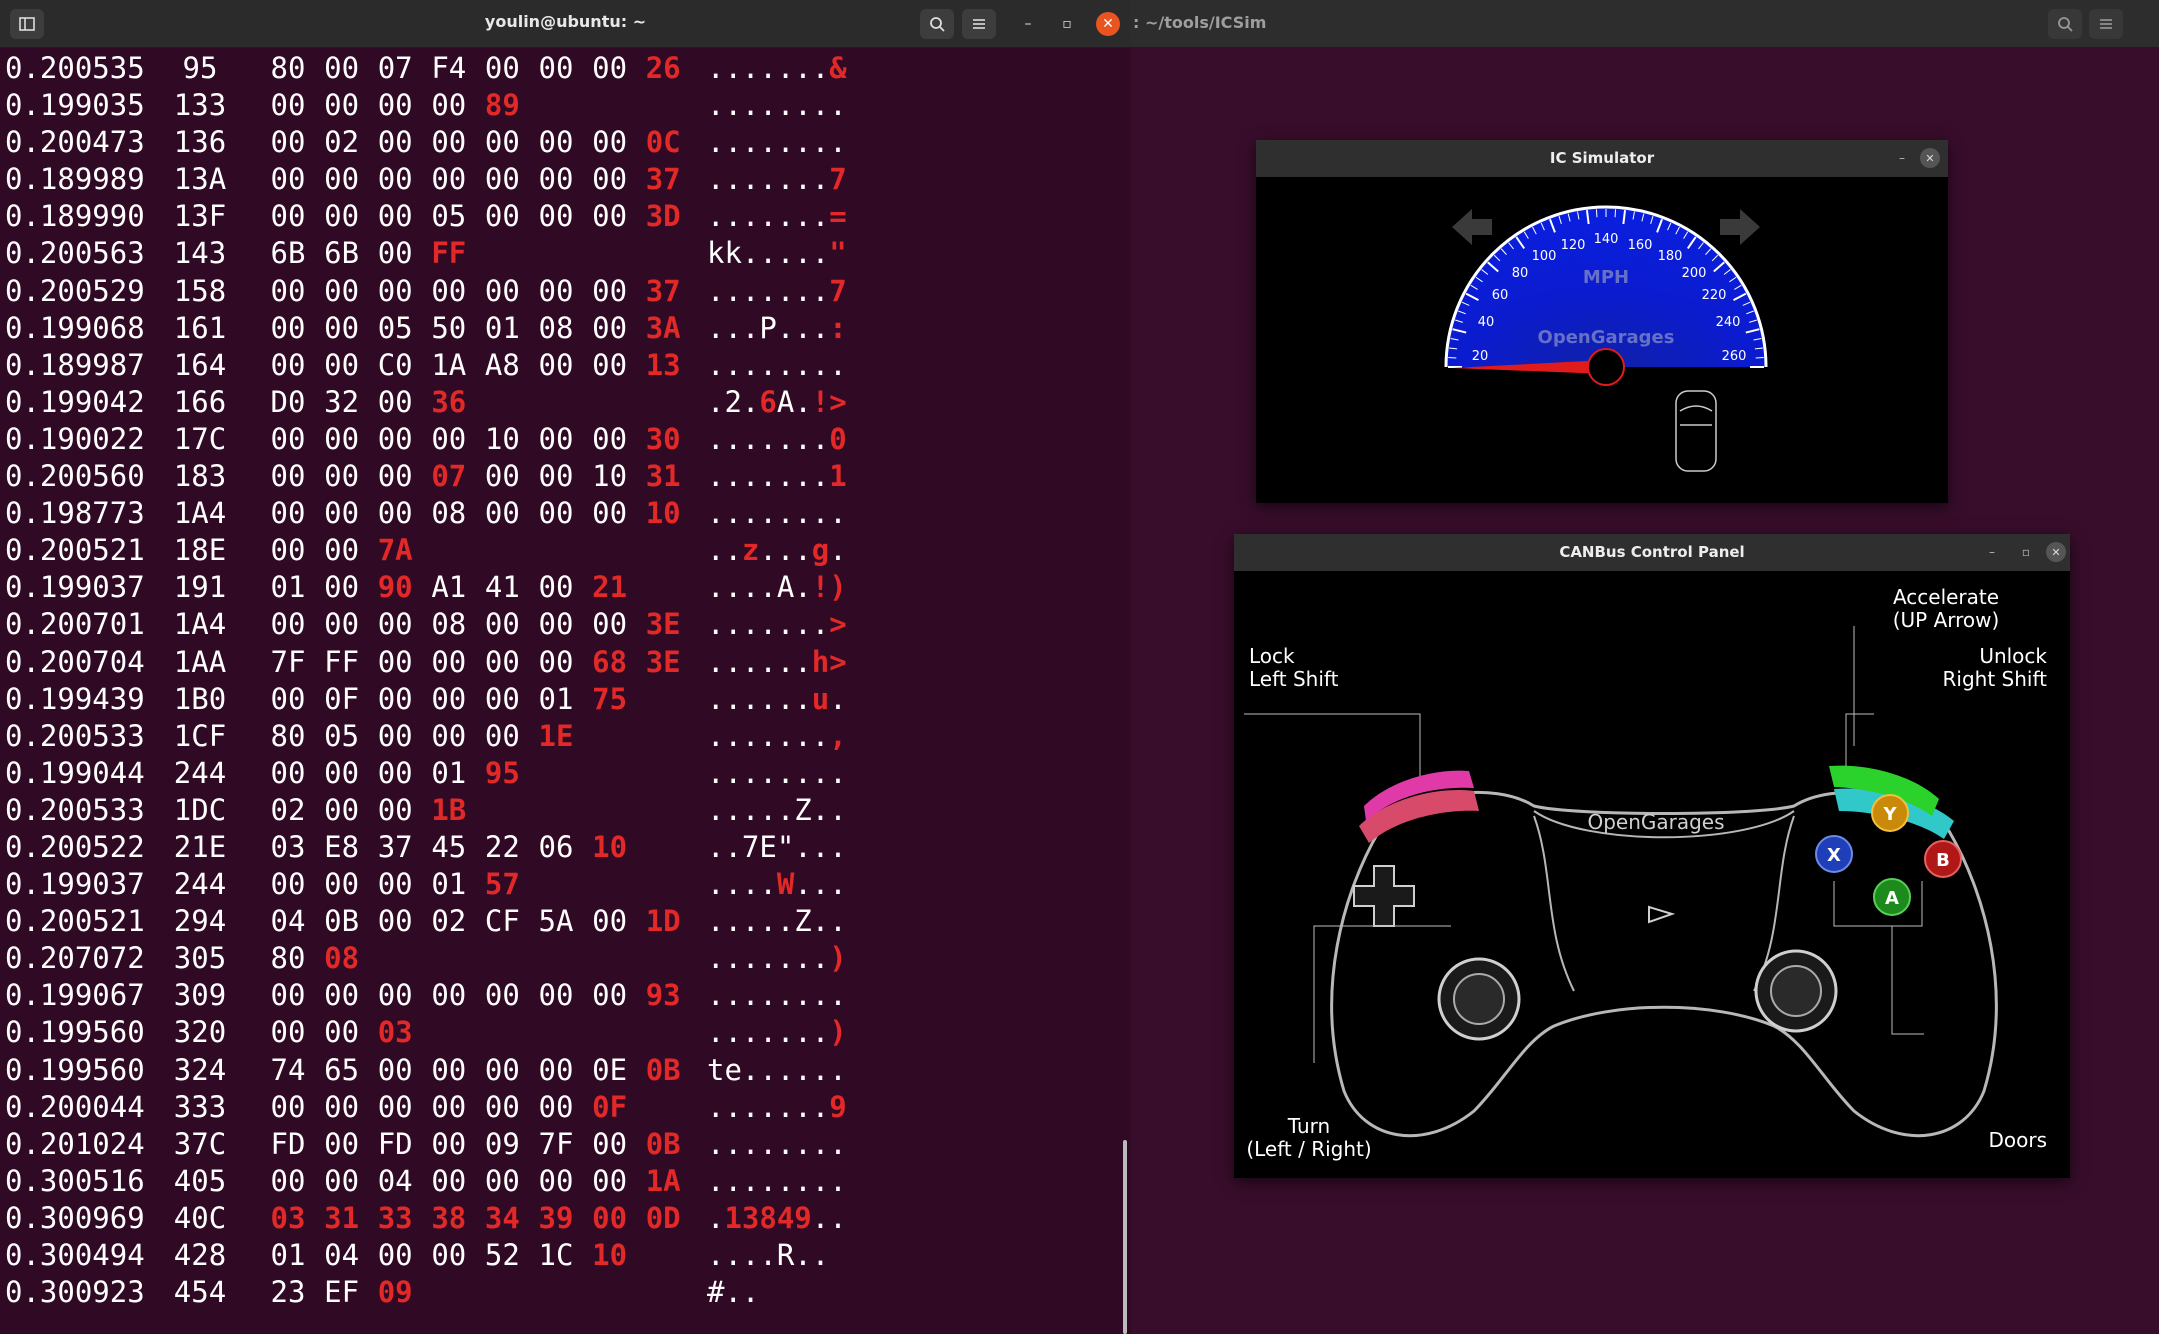 Image resolution: width=2159 pixels, height=1334 pixels. What do you see at coordinates (342, 1069) in the screenshot?
I see `data-byte: 65` at bounding box center [342, 1069].